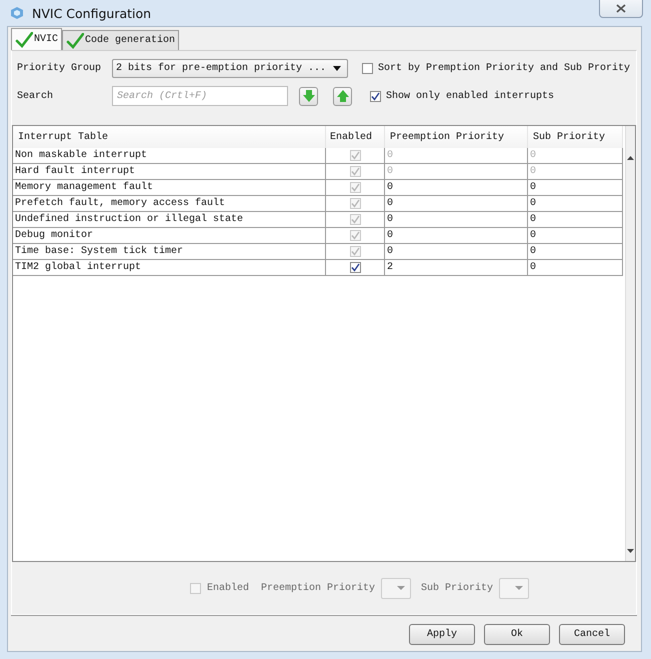 Image resolution: width=651 pixels, height=659 pixels. What do you see at coordinates (169, 220) in the screenshot?
I see `table-cell: Undefined instruction or illegal state` at bounding box center [169, 220].